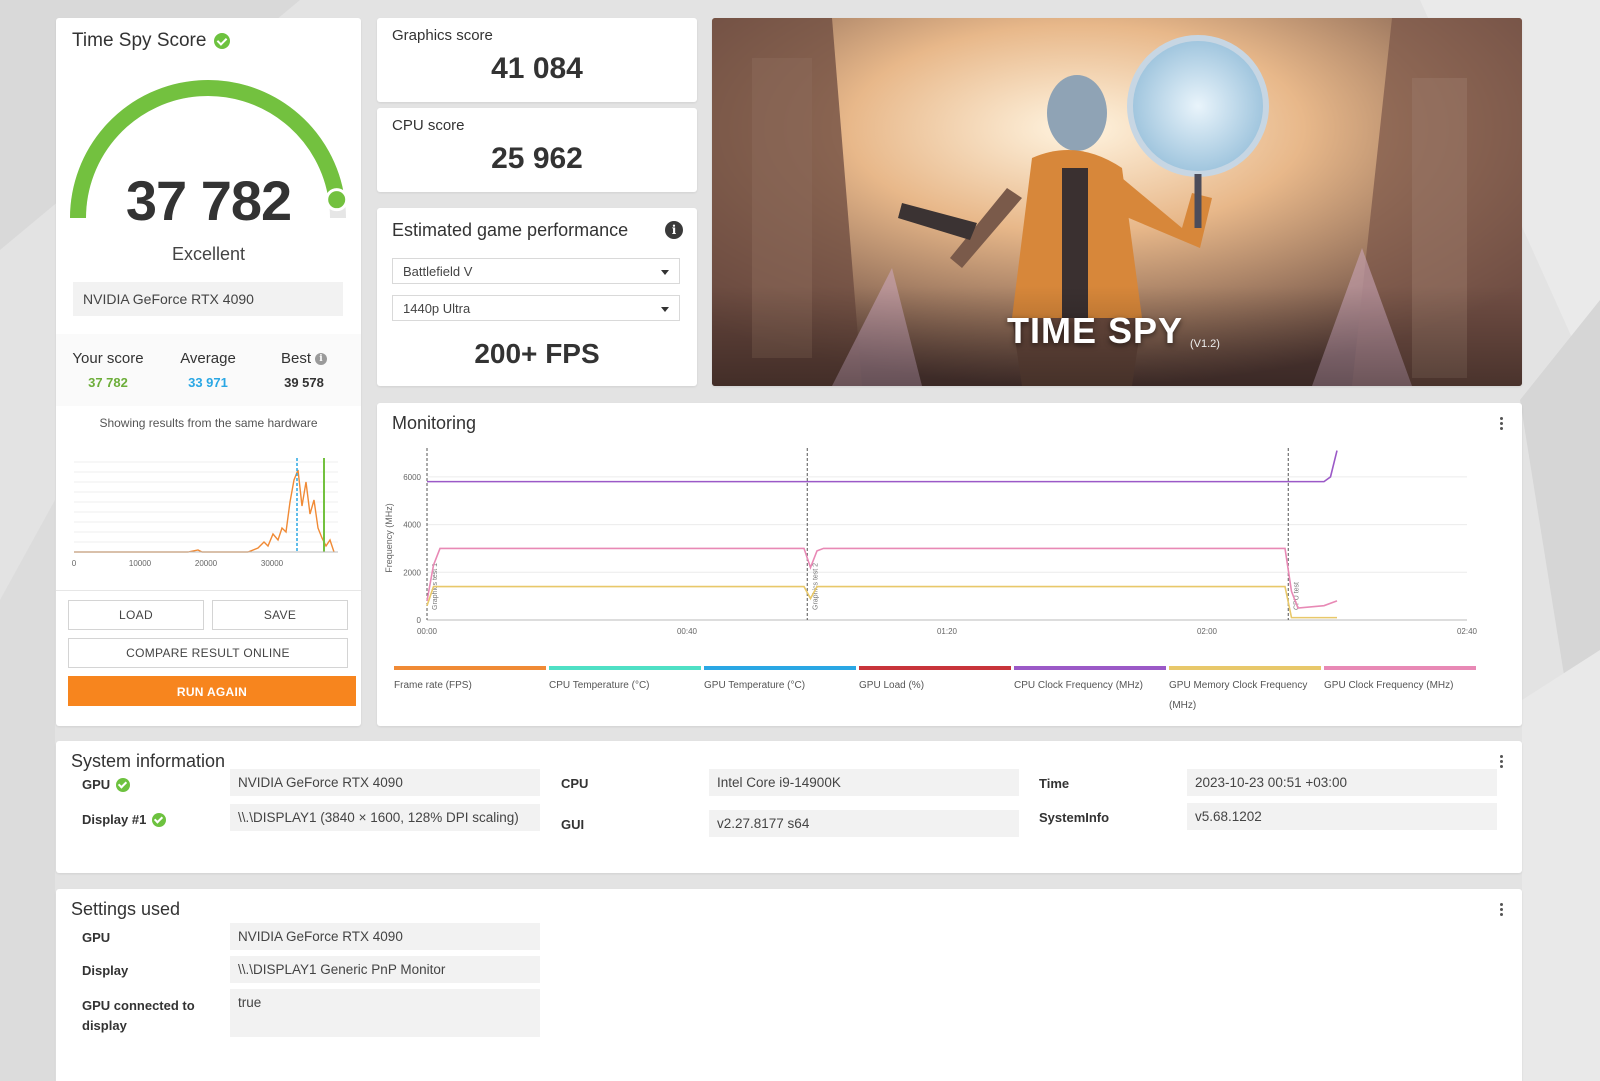 This screenshot has width=1600, height=1081. I want to click on y-tick-3: 6000, so click(412, 477).